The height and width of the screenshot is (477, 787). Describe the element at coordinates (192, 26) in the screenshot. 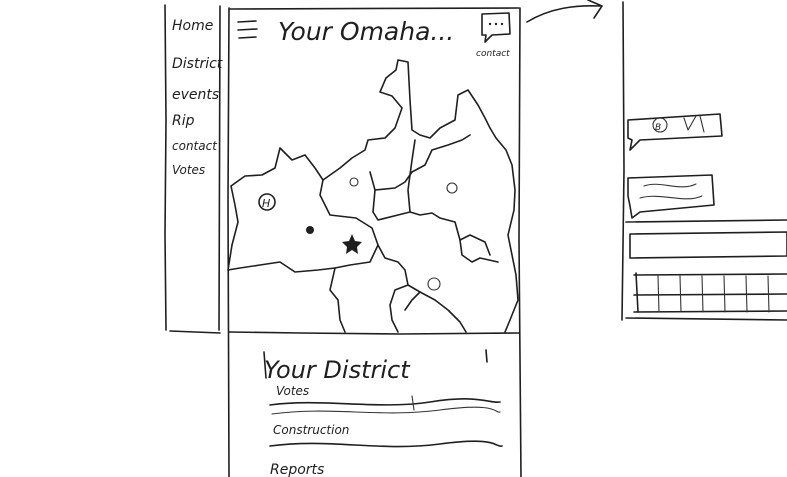

I see `sidebar-item-home: Home` at that location.